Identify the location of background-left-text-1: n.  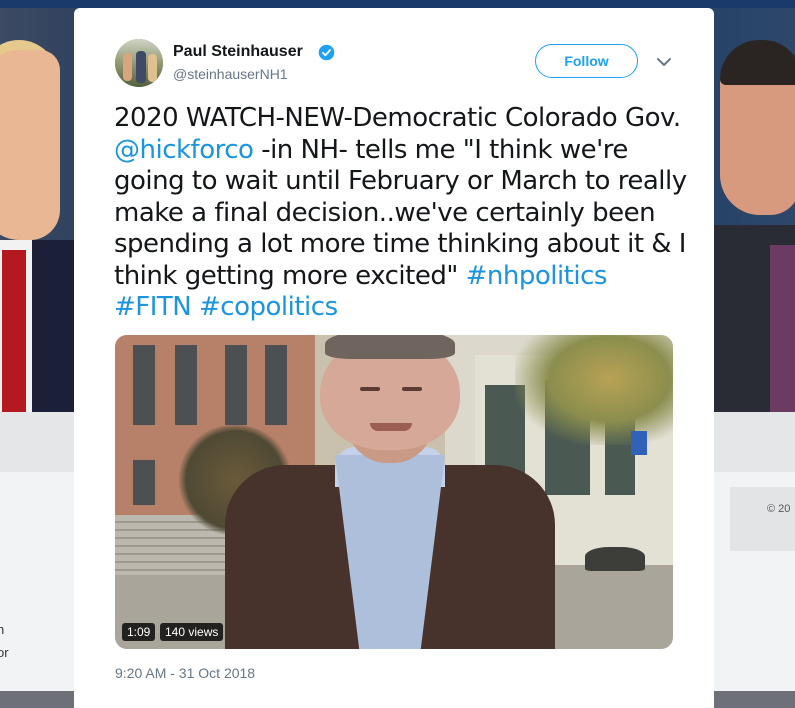
(2, 629).